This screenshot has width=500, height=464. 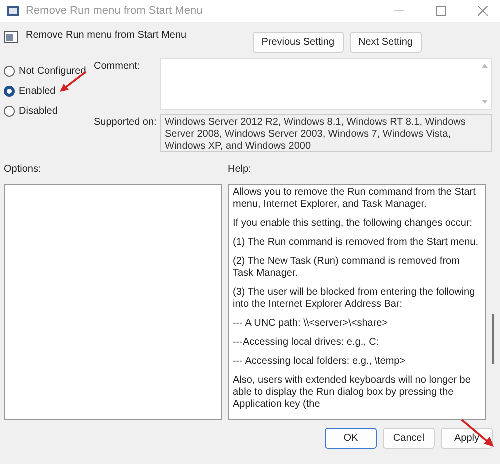 I want to click on help-paragraph: (1) The Run command is removed from the Start menu., so click(x=356, y=243).